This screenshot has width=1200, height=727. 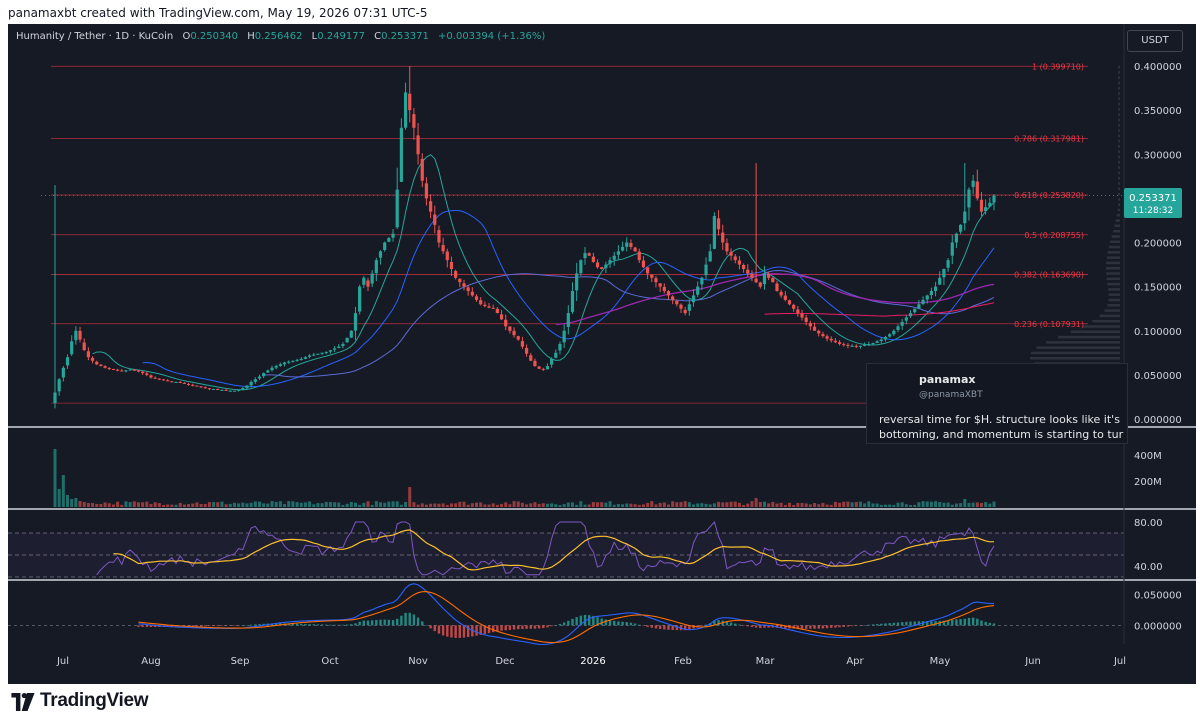 What do you see at coordinates (585, 548) in the screenshot?
I see `rsi-pane: 80.00 40.00` at bounding box center [585, 548].